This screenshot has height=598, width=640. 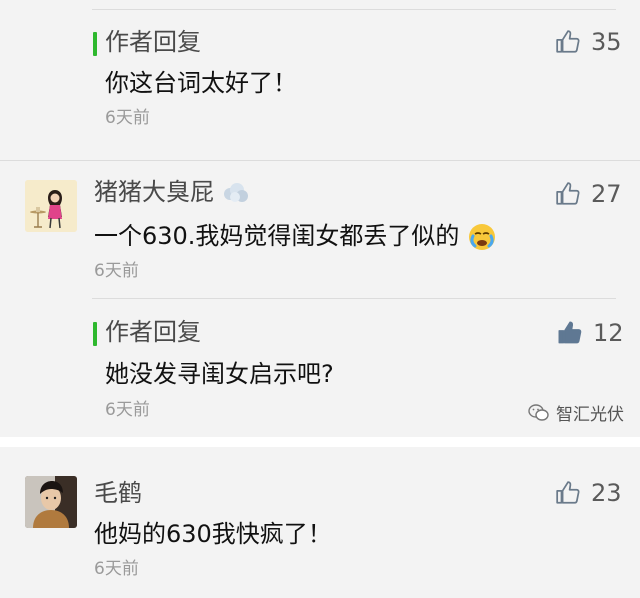 What do you see at coordinates (538, 412) in the screenshot?
I see `wechat-icon` at bounding box center [538, 412].